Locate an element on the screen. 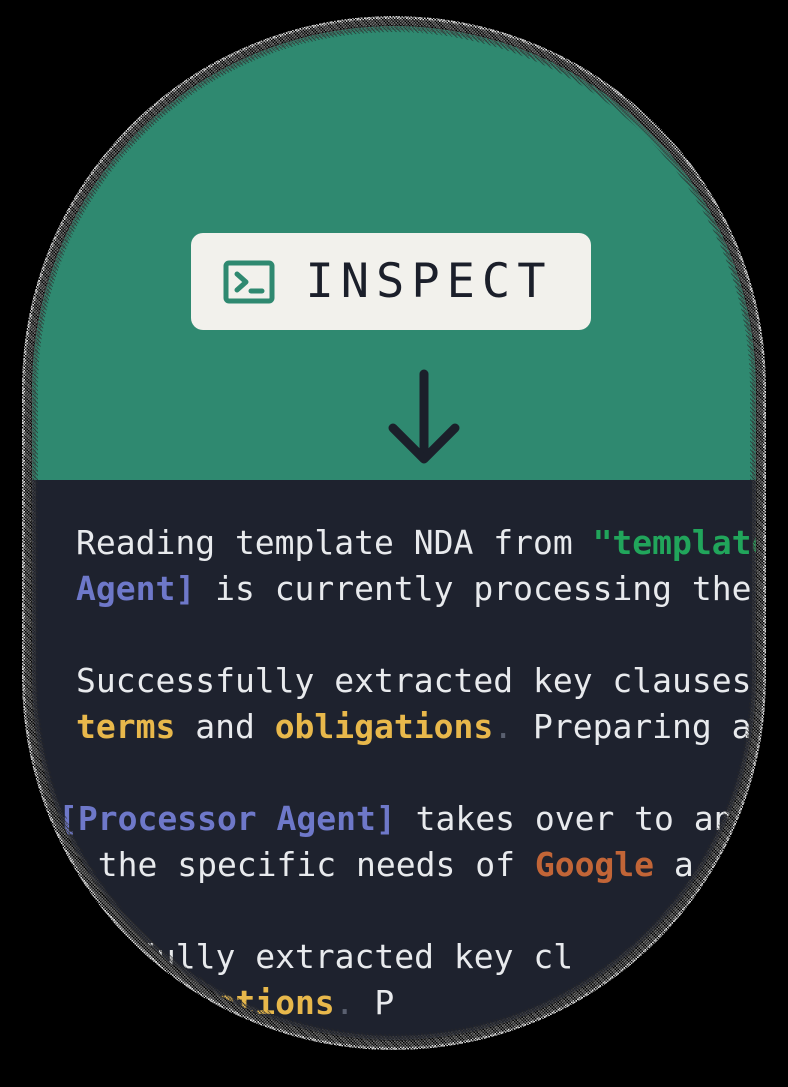 This screenshot has height=1087, width=788. terminal-text-segment: Reading template NDA from is located at coordinates (334, 542).